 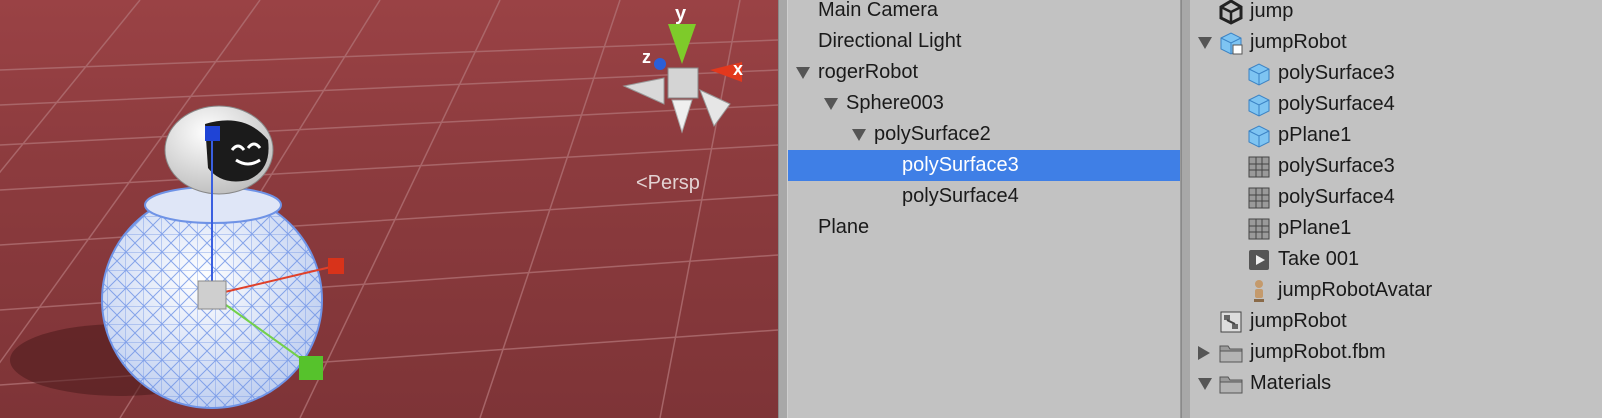 I want to click on project-item-label: Materials, so click(x=1291, y=383).